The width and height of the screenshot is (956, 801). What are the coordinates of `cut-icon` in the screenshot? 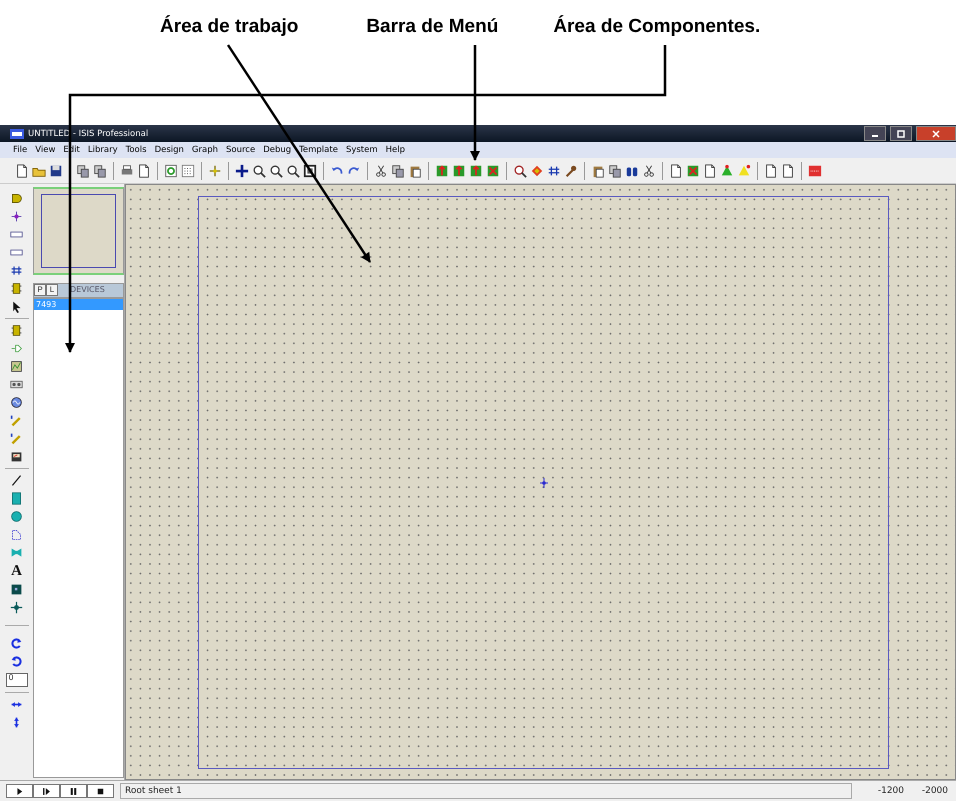 It's located at (381, 171).